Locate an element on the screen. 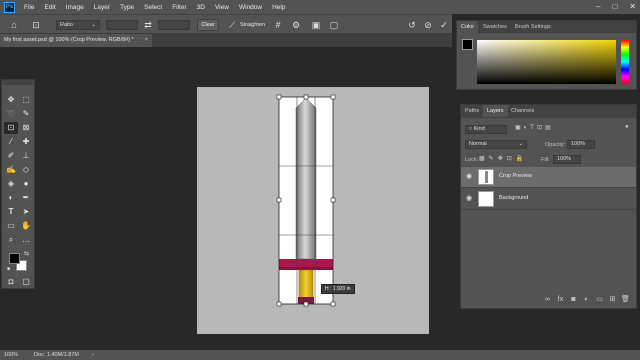 The width and height of the screenshot is (640, 360). tab-brush-settings: Brush Settings is located at coordinates (533, 27).